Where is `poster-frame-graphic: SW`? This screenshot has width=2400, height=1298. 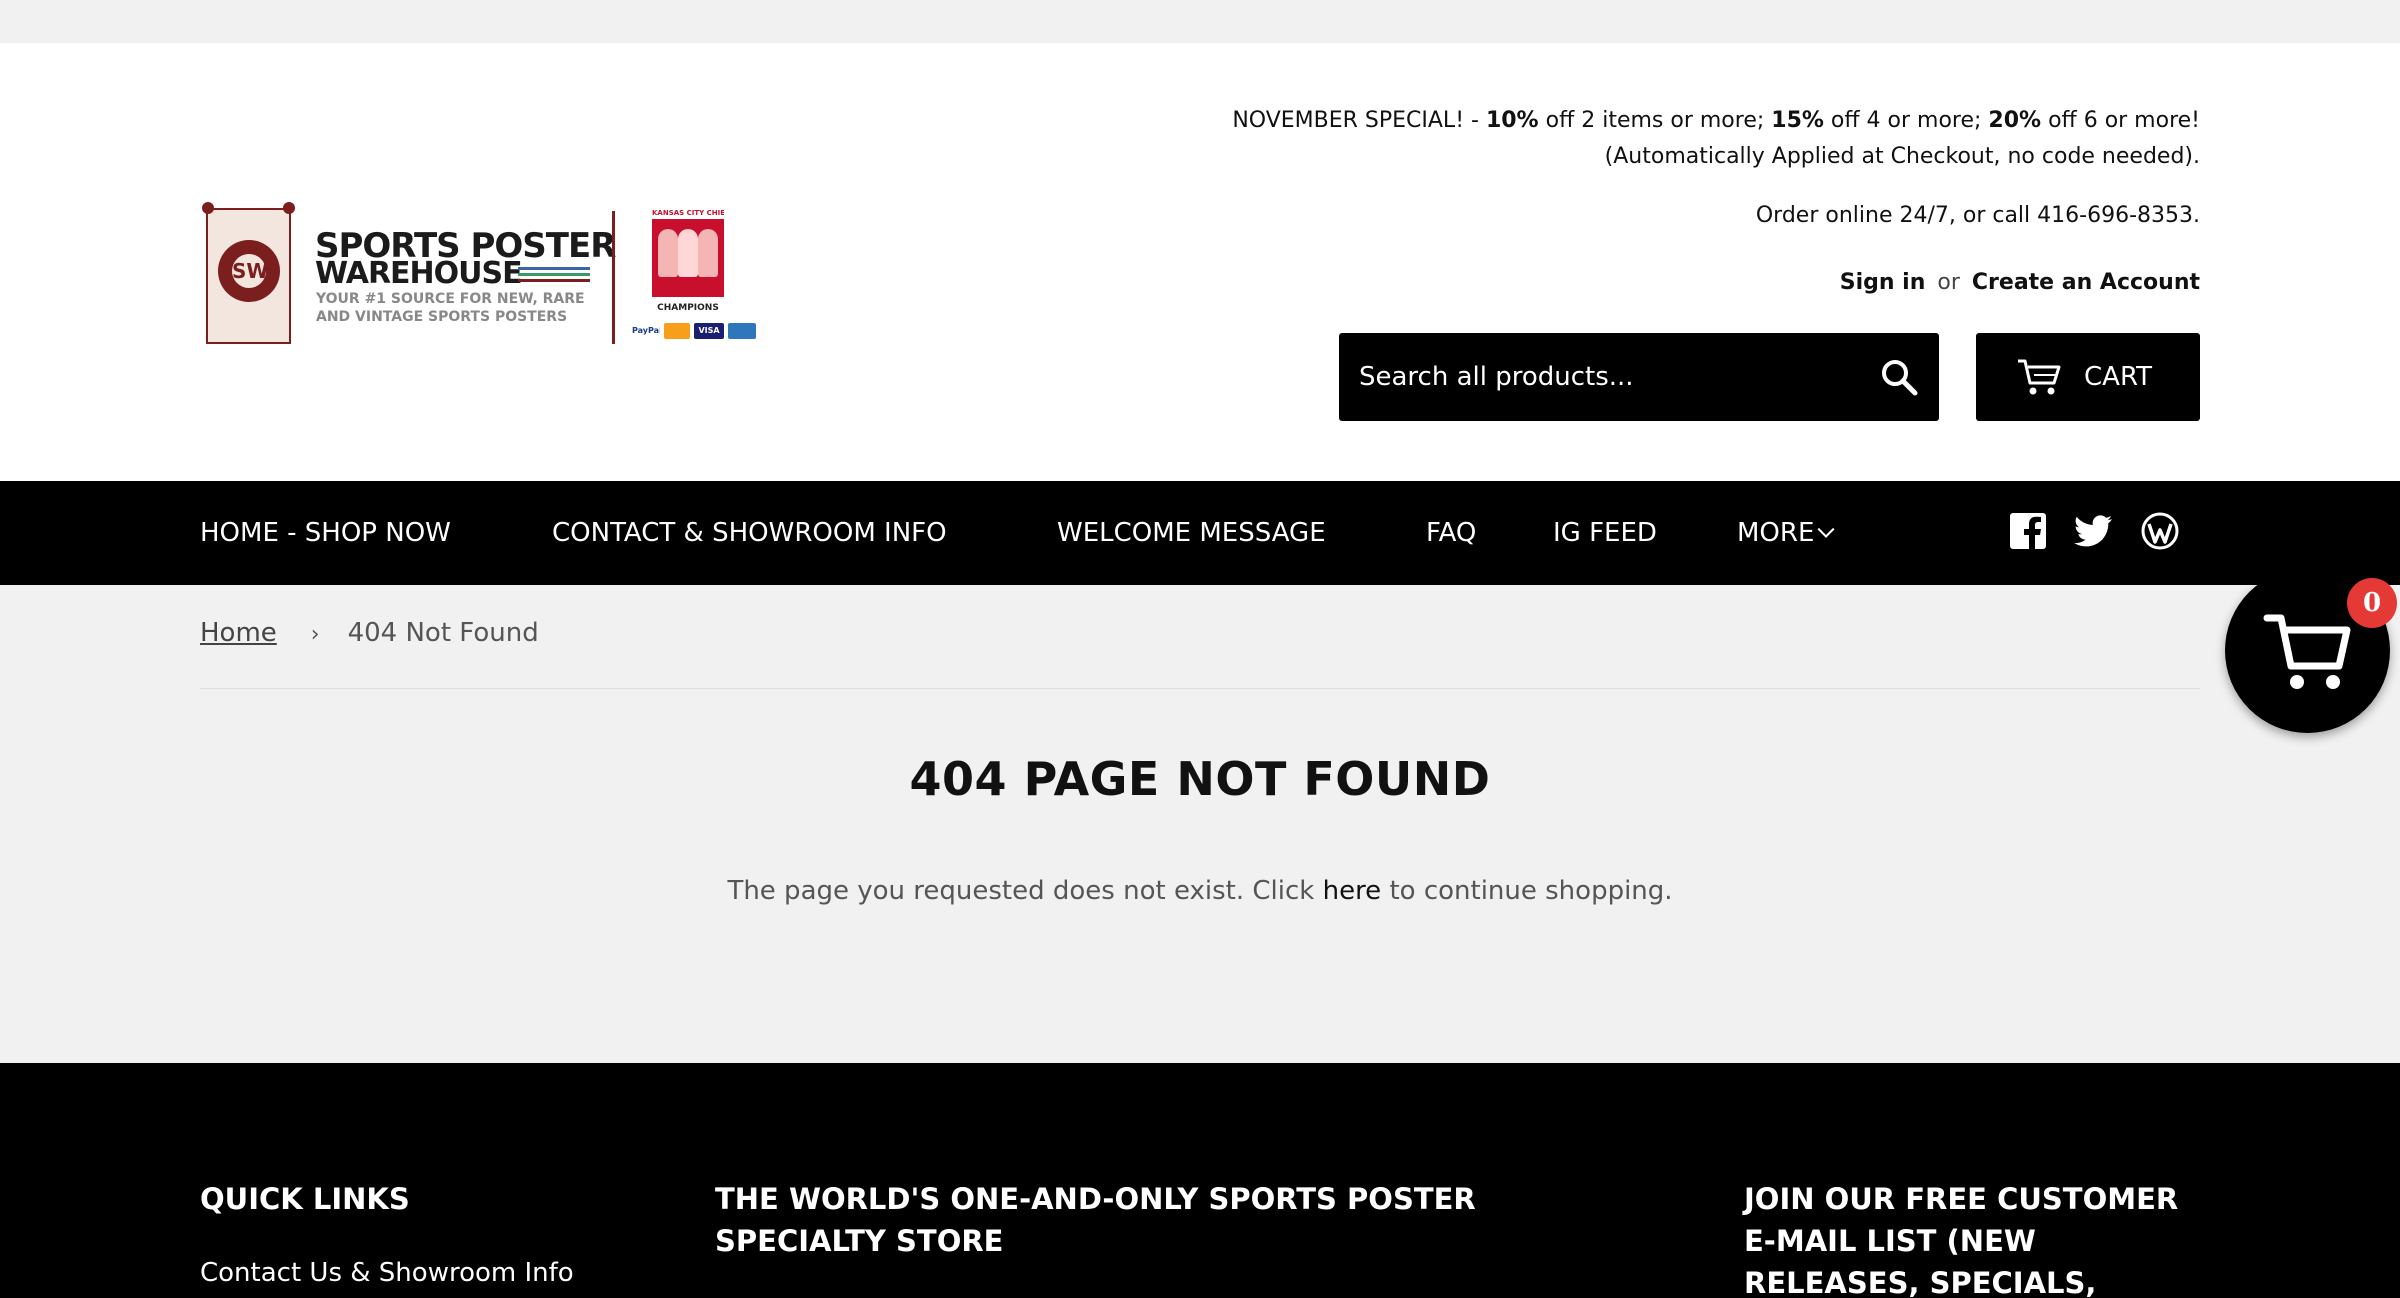
poster-frame-graphic: SW is located at coordinates (248, 273).